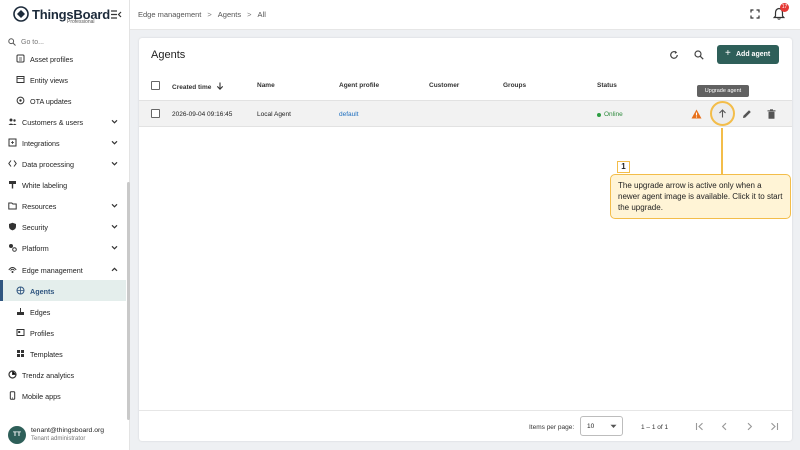 This screenshot has height=450, width=800. What do you see at coordinates (266, 85) in the screenshot?
I see `column-header-name: Name` at bounding box center [266, 85].